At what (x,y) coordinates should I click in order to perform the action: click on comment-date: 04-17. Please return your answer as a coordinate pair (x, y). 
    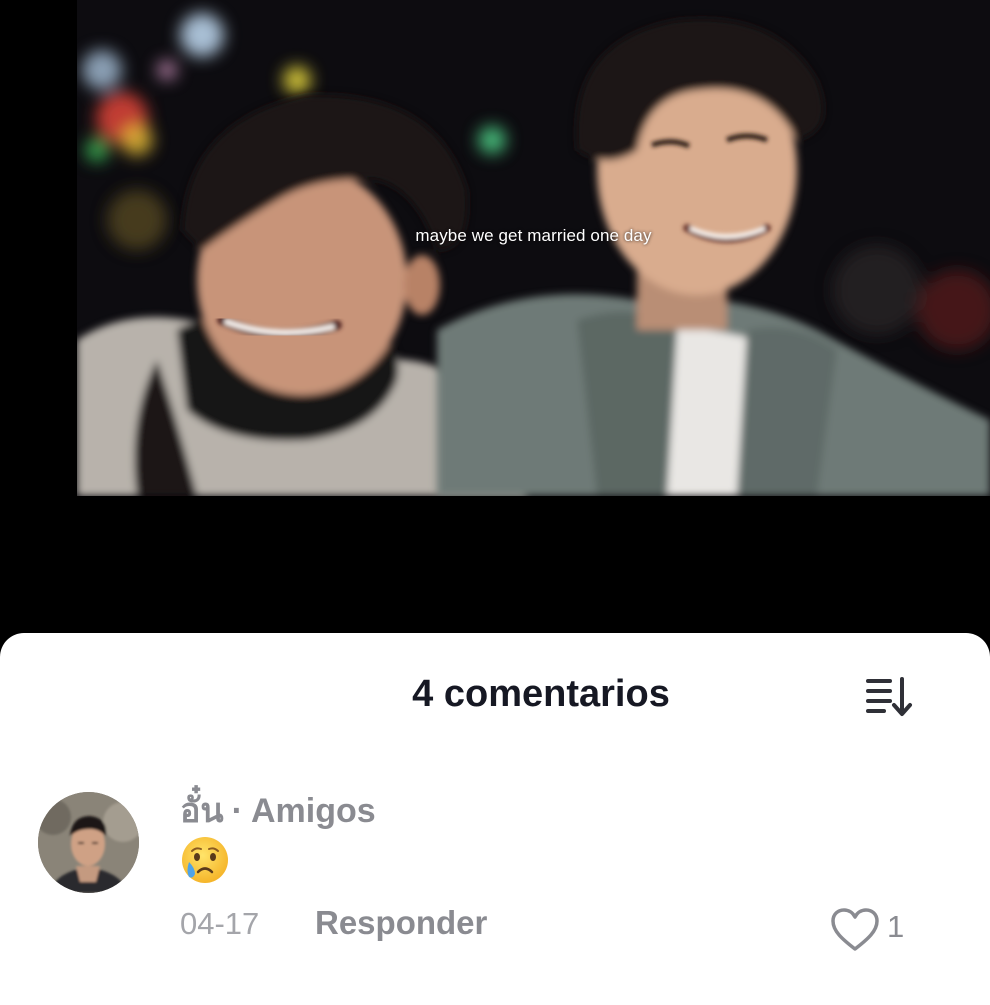
    Looking at the image, I should click on (220, 923).